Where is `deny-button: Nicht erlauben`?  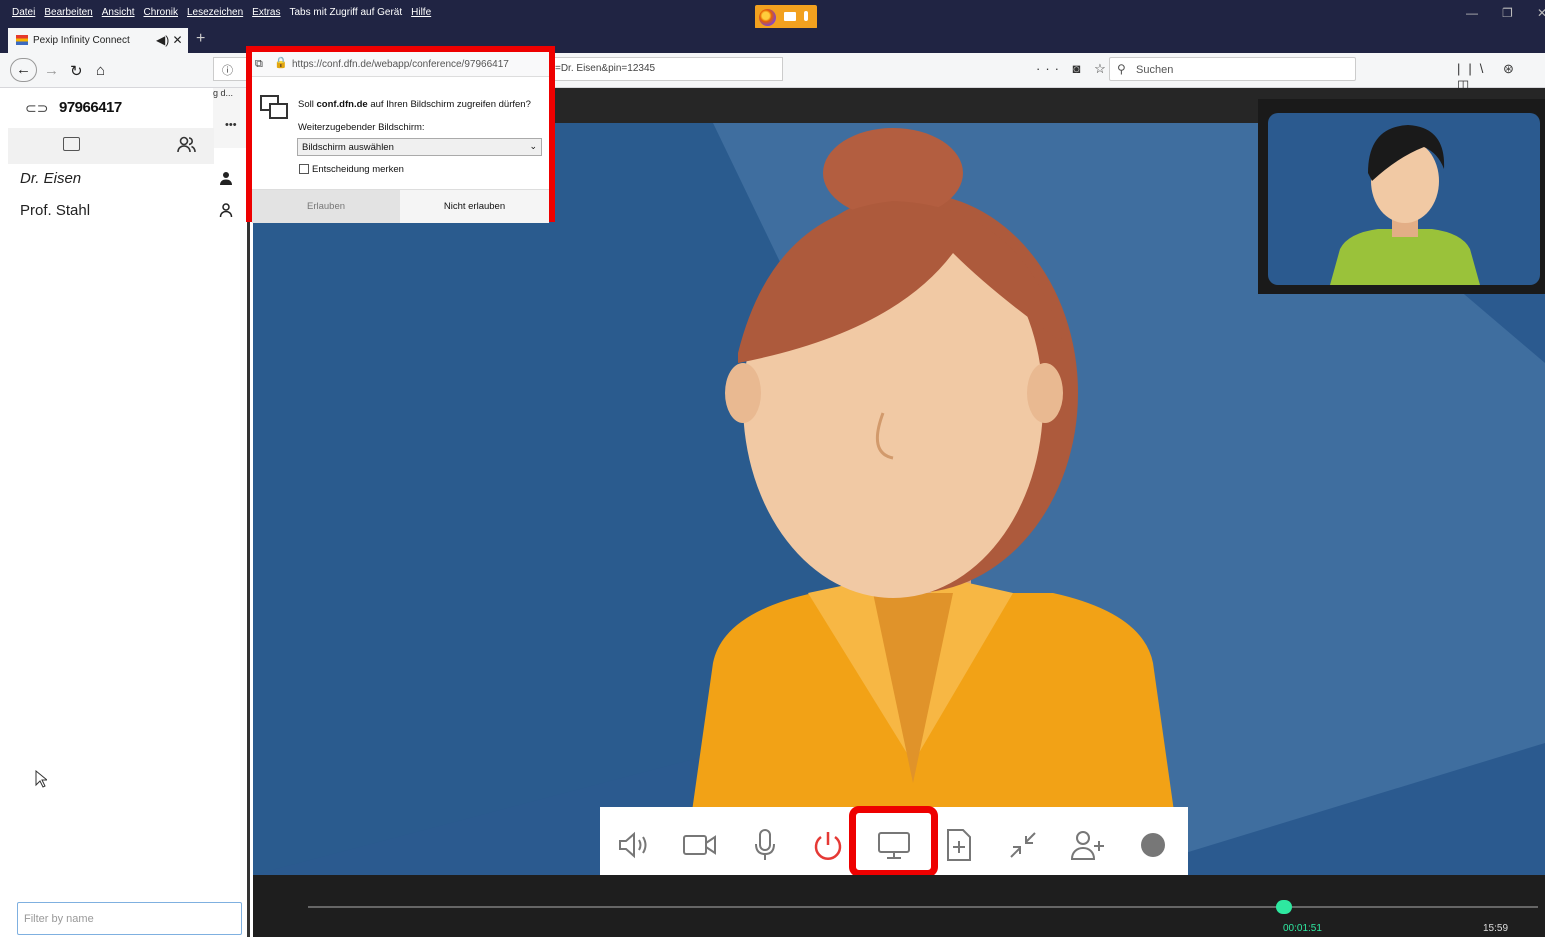
deny-button: Nicht erlauben is located at coordinates (474, 206).